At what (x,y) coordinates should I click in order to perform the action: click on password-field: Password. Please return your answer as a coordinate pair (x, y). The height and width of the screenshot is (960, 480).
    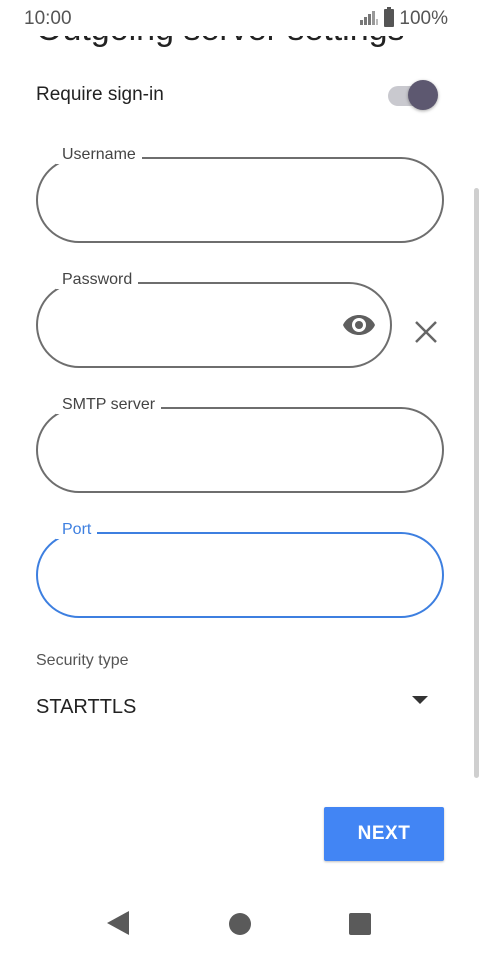
    Looking at the image, I should click on (214, 319).